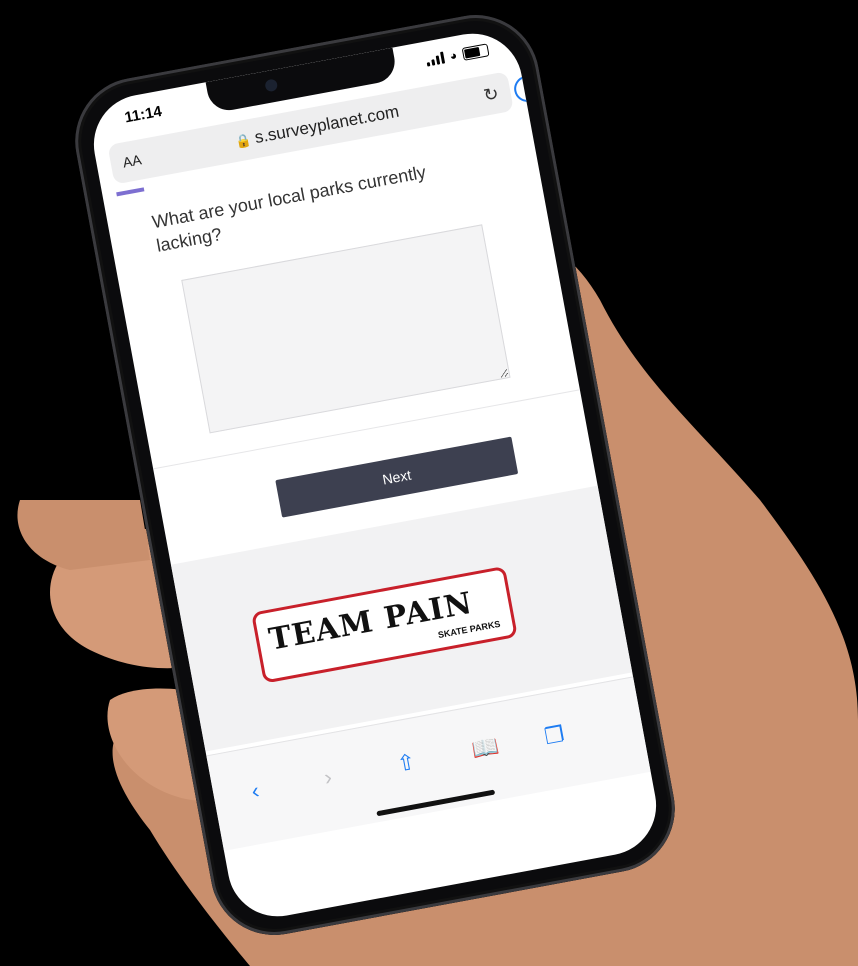  I want to click on share-icon: ⇧, so click(406, 763).